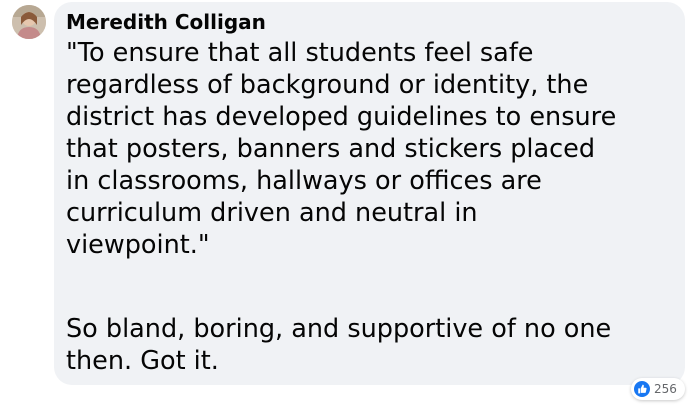  What do you see at coordinates (142, 361) in the screenshot?
I see `comment-line: then. Got it.` at bounding box center [142, 361].